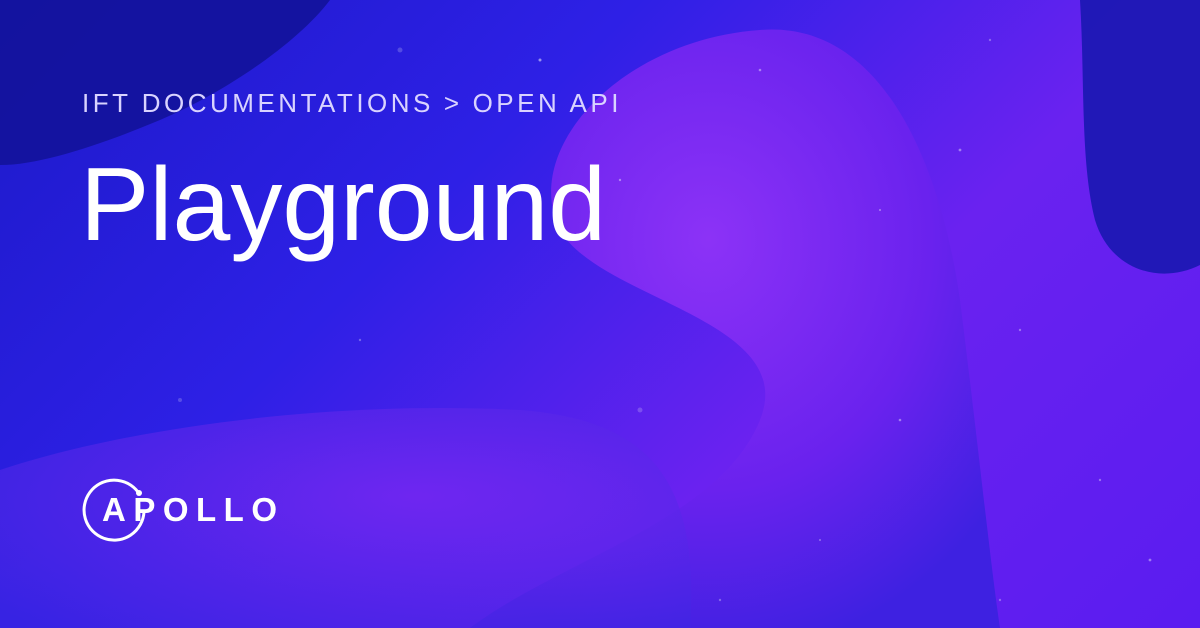 The width and height of the screenshot is (1200, 628). I want to click on brand-name: APOLLO, so click(193, 509).